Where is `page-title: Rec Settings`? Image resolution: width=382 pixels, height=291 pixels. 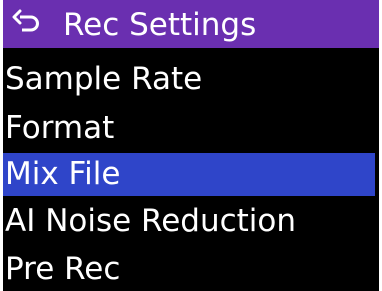
page-title: Rec Settings is located at coordinates (160, 25).